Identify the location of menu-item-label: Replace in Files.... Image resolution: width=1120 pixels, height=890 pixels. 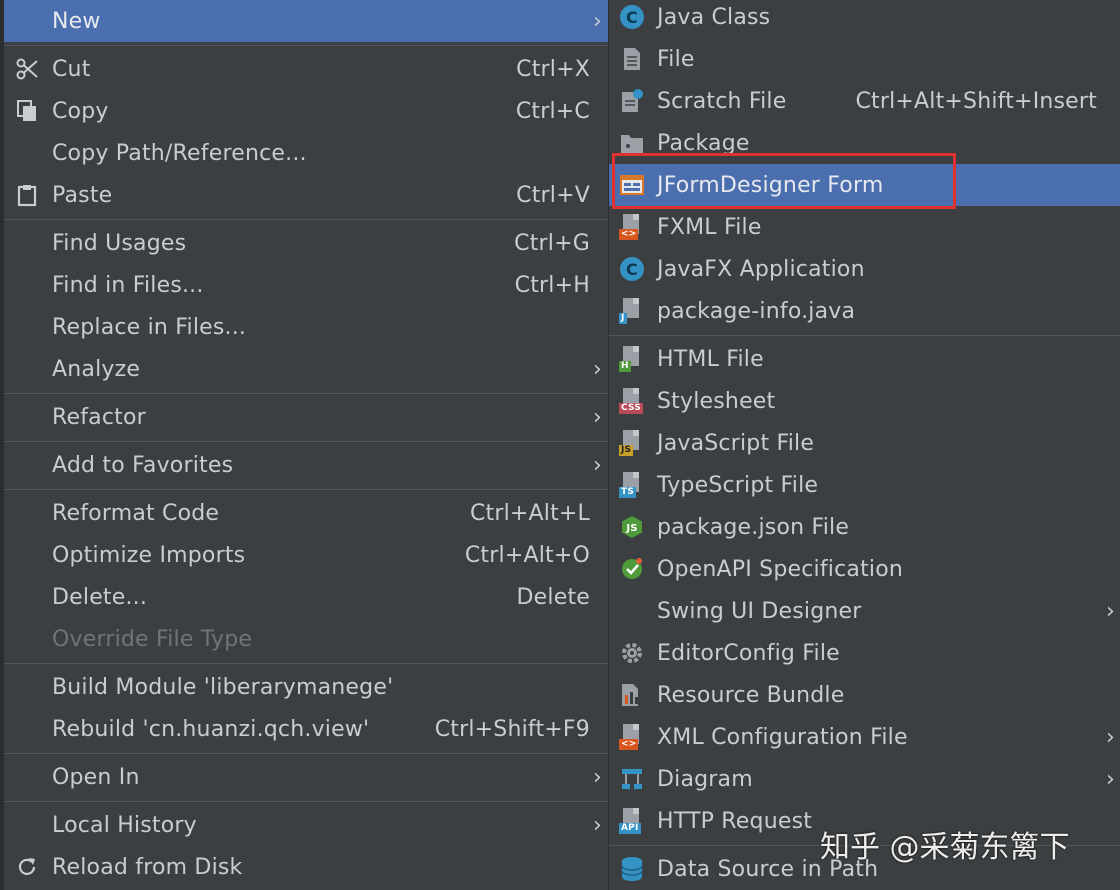
(149, 327).